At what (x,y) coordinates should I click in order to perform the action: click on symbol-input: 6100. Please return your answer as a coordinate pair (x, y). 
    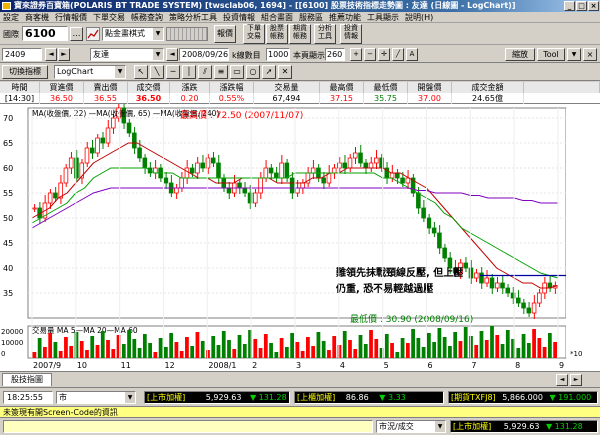
    Looking at the image, I should click on (45, 33).